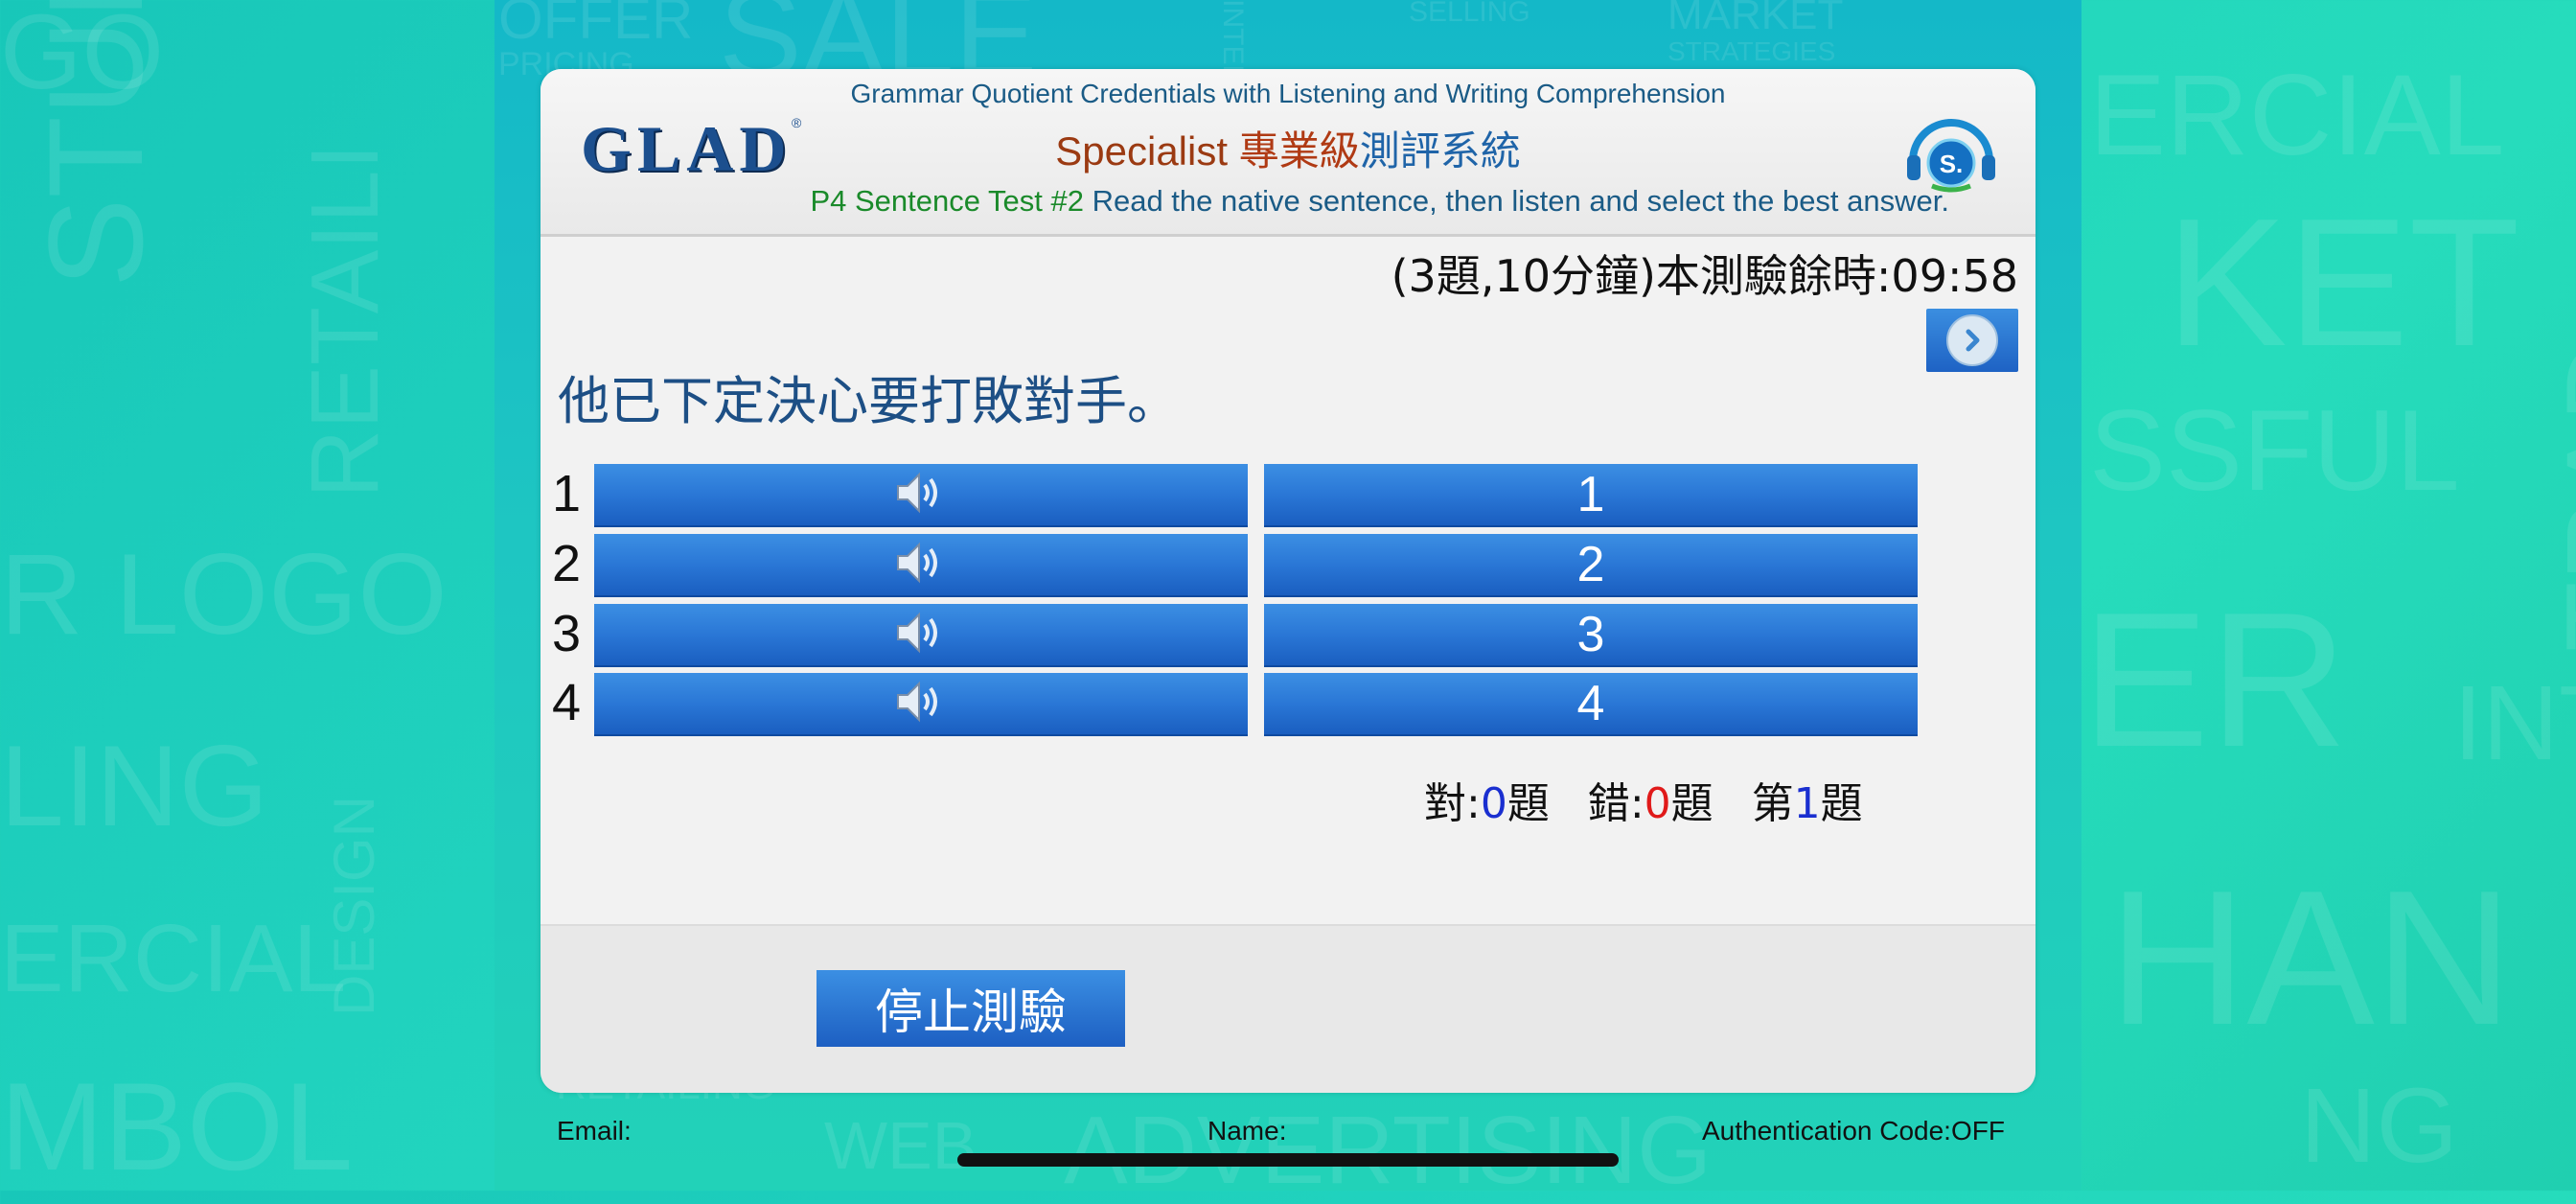 This screenshot has height=1204, width=2576. I want to click on watermark-word: ADVERTISING, so click(1388, 1150).